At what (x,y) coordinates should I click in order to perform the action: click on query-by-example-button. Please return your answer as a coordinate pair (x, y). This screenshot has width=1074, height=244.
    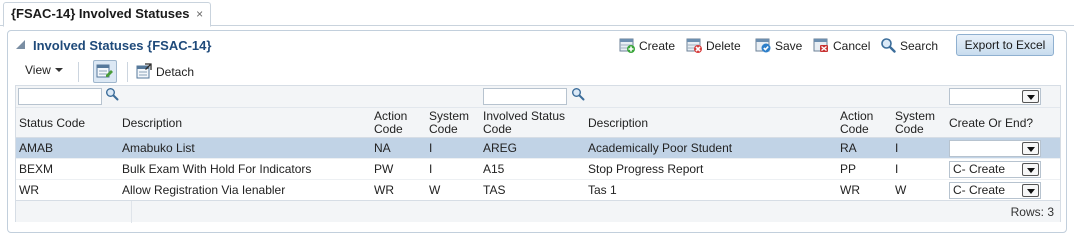
    Looking at the image, I should click on (105, 71).